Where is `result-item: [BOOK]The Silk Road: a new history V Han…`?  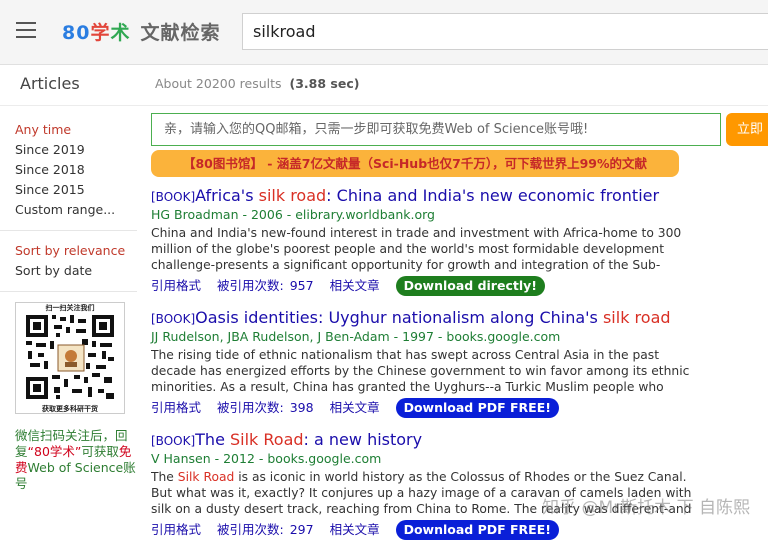 result-item: [BOOK]The Silk Road: a new history V Han… is located at coordinates (423, 485).